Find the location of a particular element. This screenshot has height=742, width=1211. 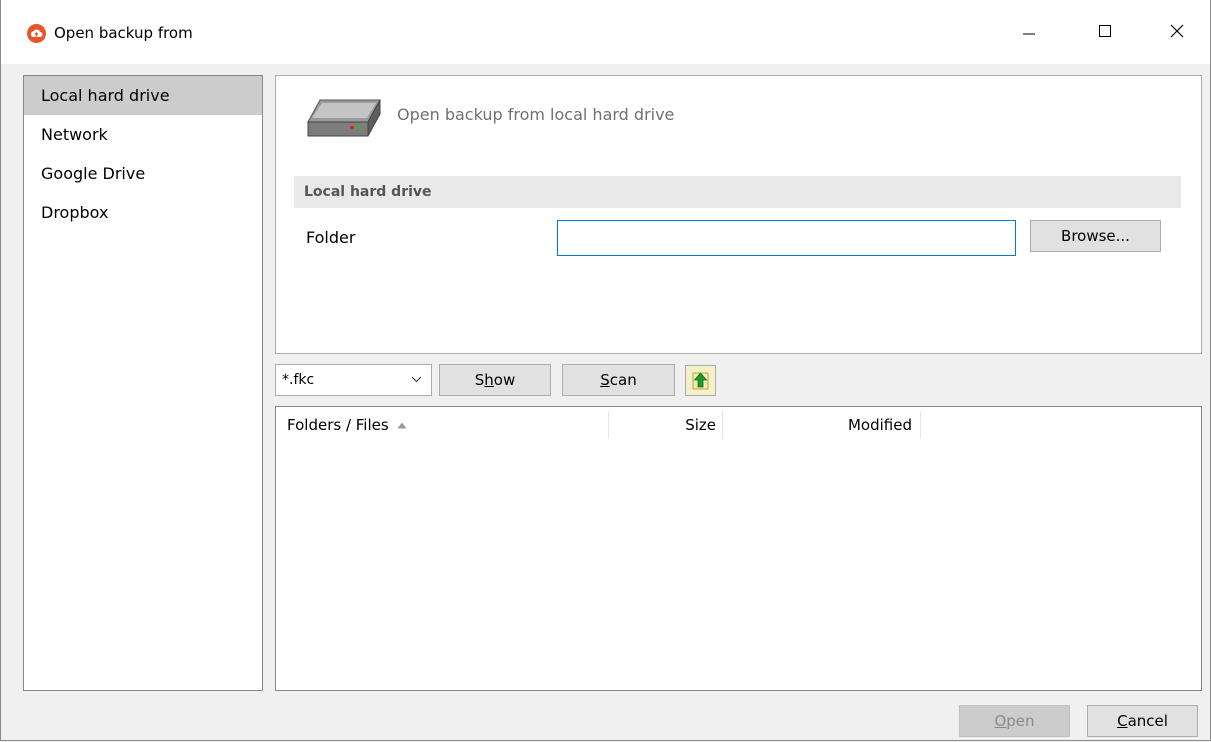

show-label-accel: h is located at coordinates (489, 380).